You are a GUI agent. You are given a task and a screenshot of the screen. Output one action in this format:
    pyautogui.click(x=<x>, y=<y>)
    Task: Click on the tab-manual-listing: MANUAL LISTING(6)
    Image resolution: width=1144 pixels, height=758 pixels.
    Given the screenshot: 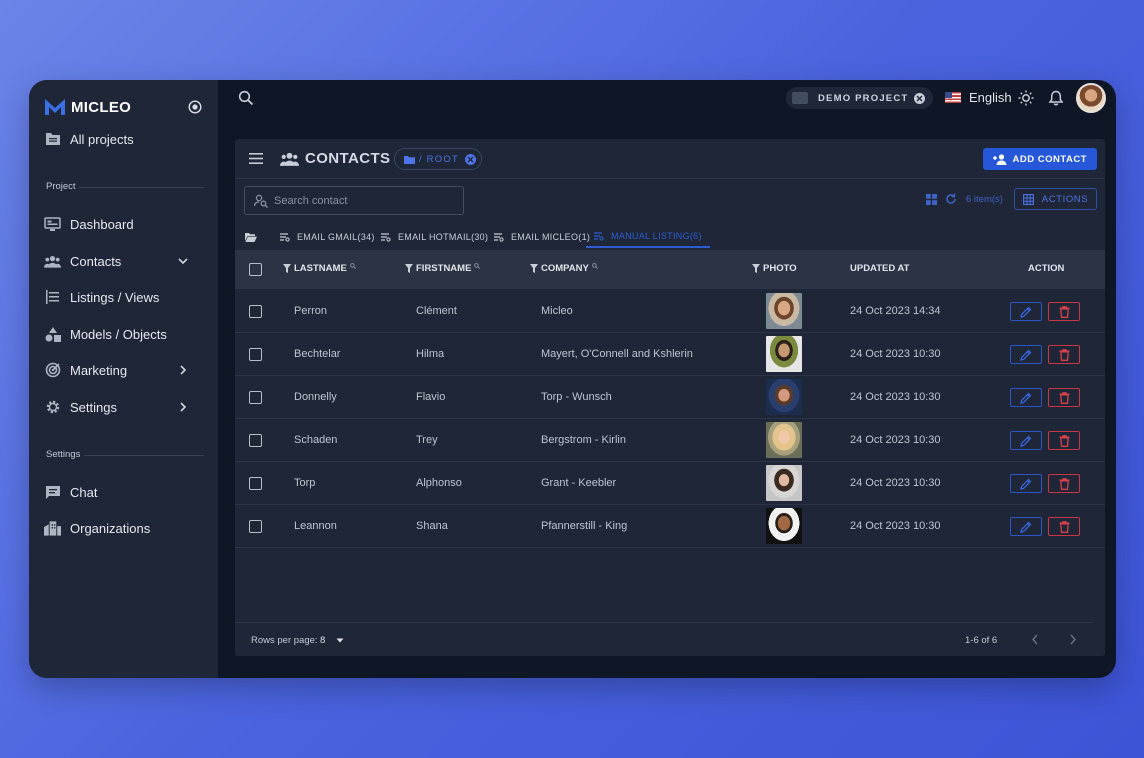 What is the action you would take?
    pyautogui.click(x=648, y=237)
    